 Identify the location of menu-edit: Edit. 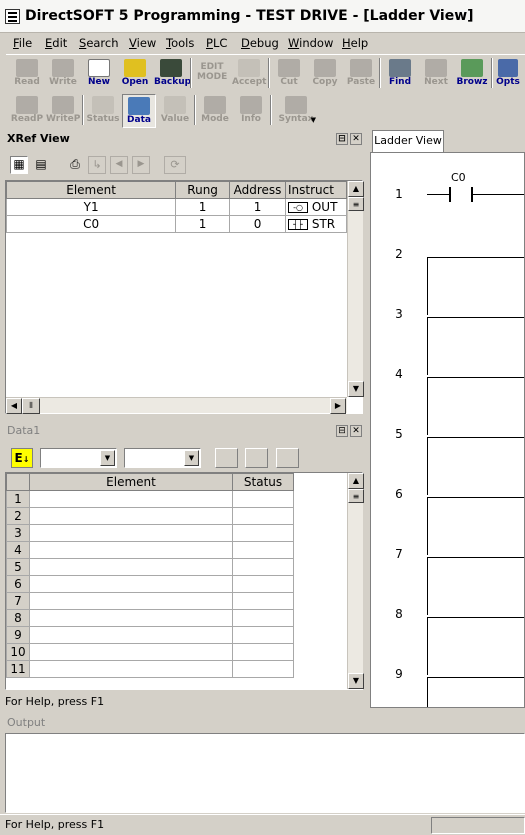
(56, 43).